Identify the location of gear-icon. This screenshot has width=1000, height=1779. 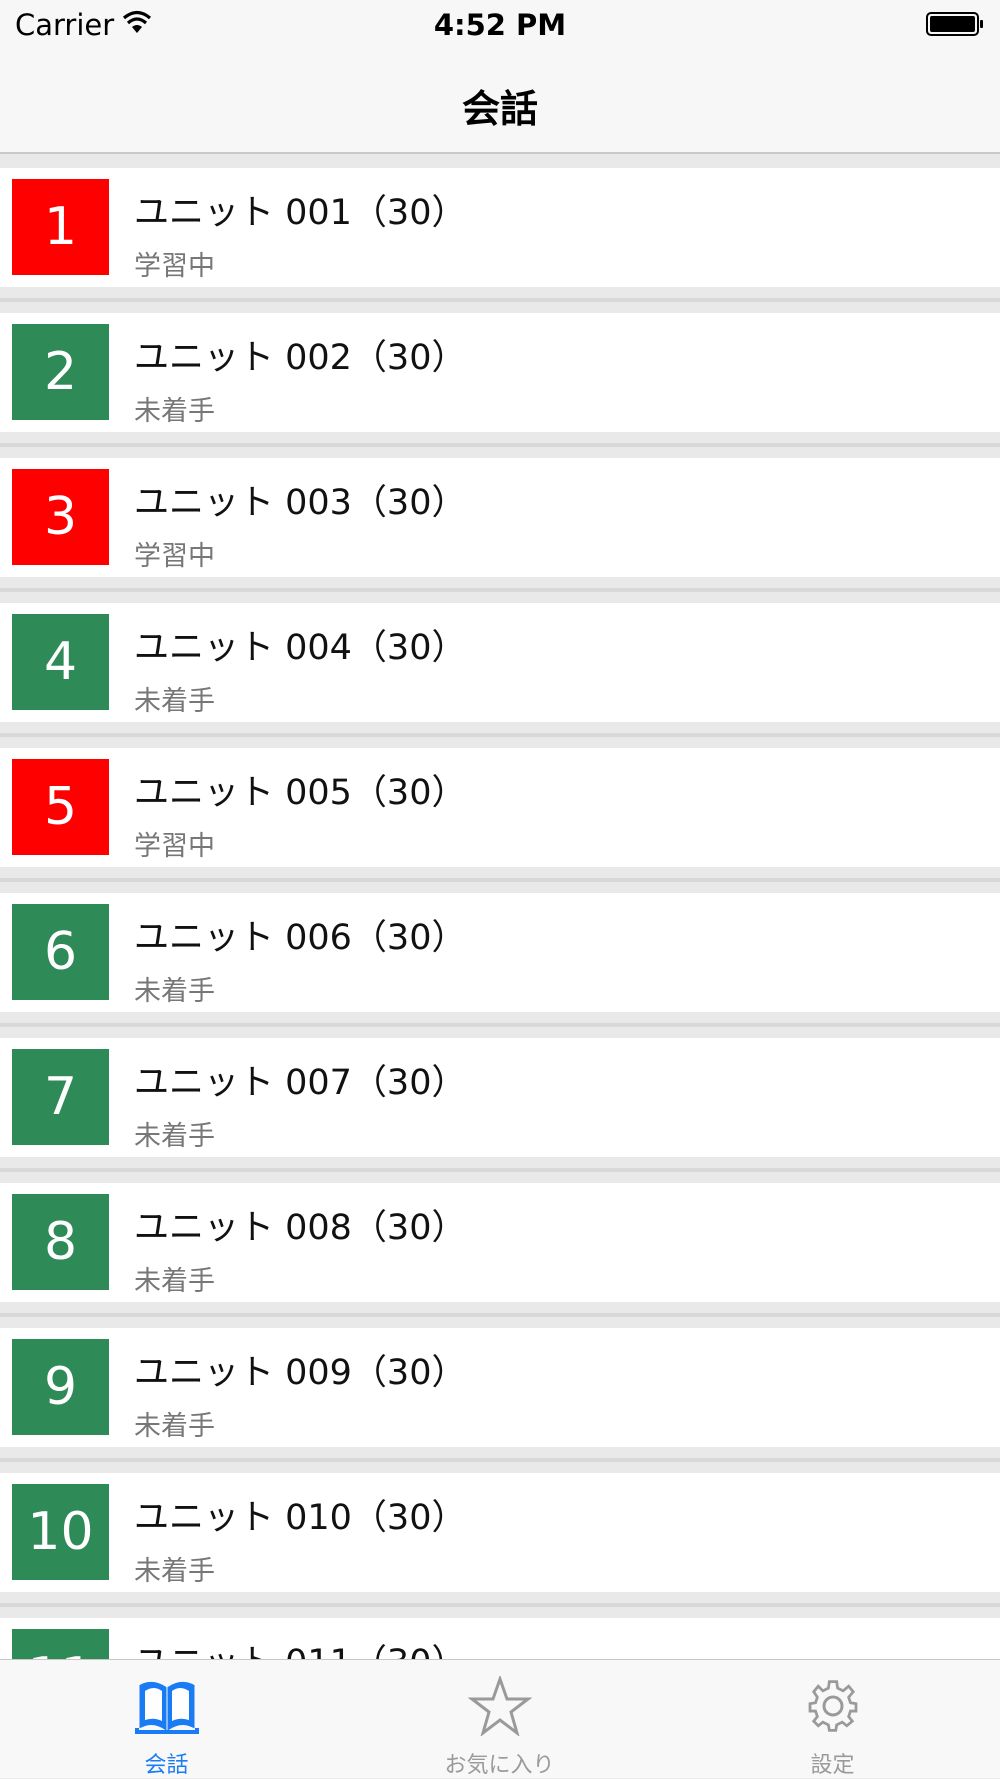
(832, 1706).